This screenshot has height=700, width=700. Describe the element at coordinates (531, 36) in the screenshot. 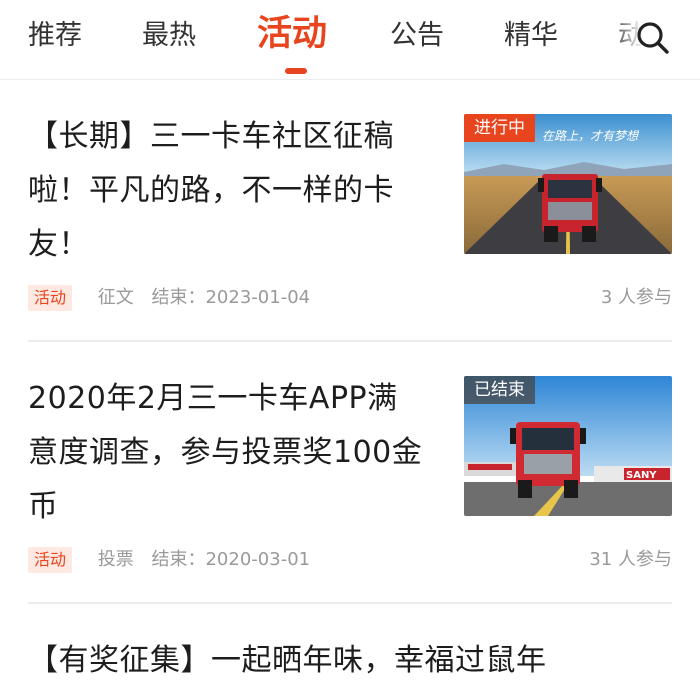

I see `tab-featured: 精华` at that location.